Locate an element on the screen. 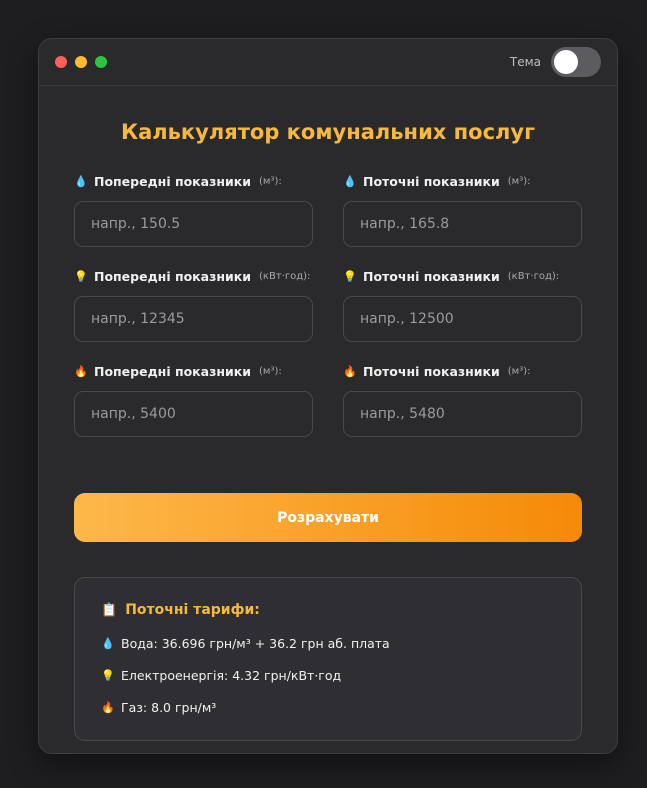 The image size is (647, 788). tariffs-title: 📋 Поточні тарифи: is located at coordinates (328, 610).